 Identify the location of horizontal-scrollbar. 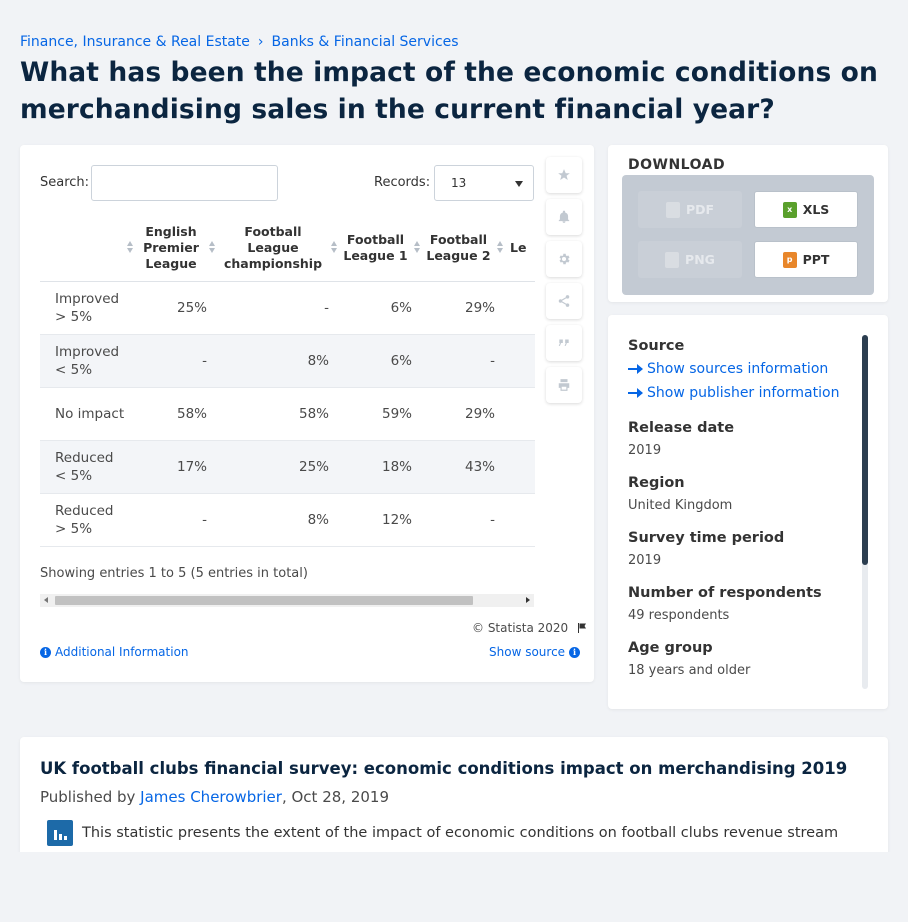
(287, 600).